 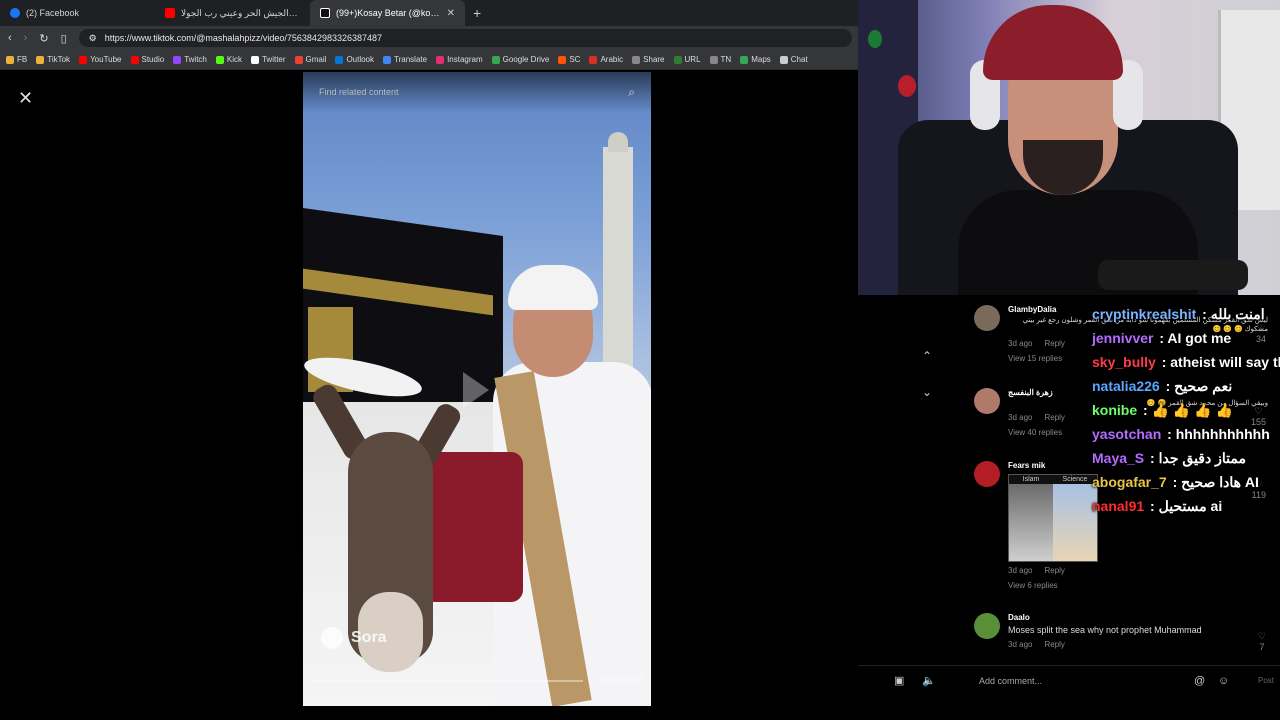 I want to click on comment-image: Islam Science, so click(x=1053, y=518).